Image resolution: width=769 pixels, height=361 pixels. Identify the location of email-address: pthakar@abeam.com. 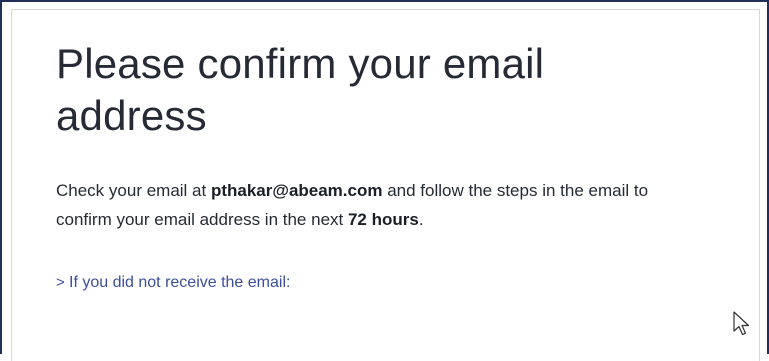
(296, 190).